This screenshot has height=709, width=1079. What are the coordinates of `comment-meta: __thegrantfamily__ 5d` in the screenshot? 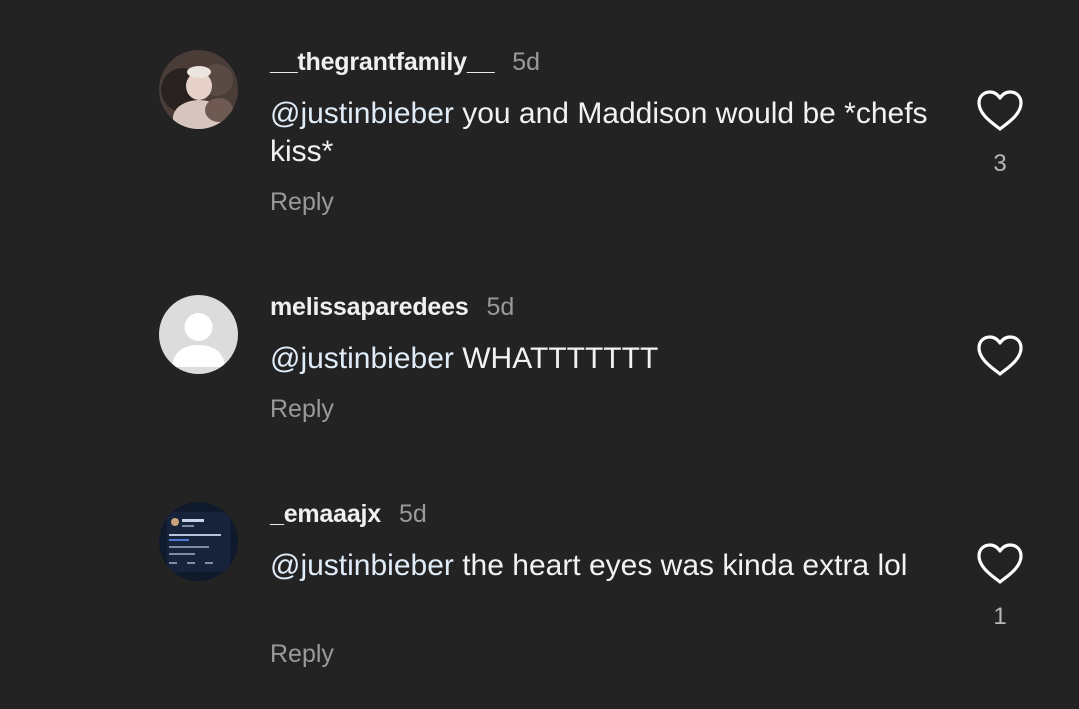 It's located at (405, 63).